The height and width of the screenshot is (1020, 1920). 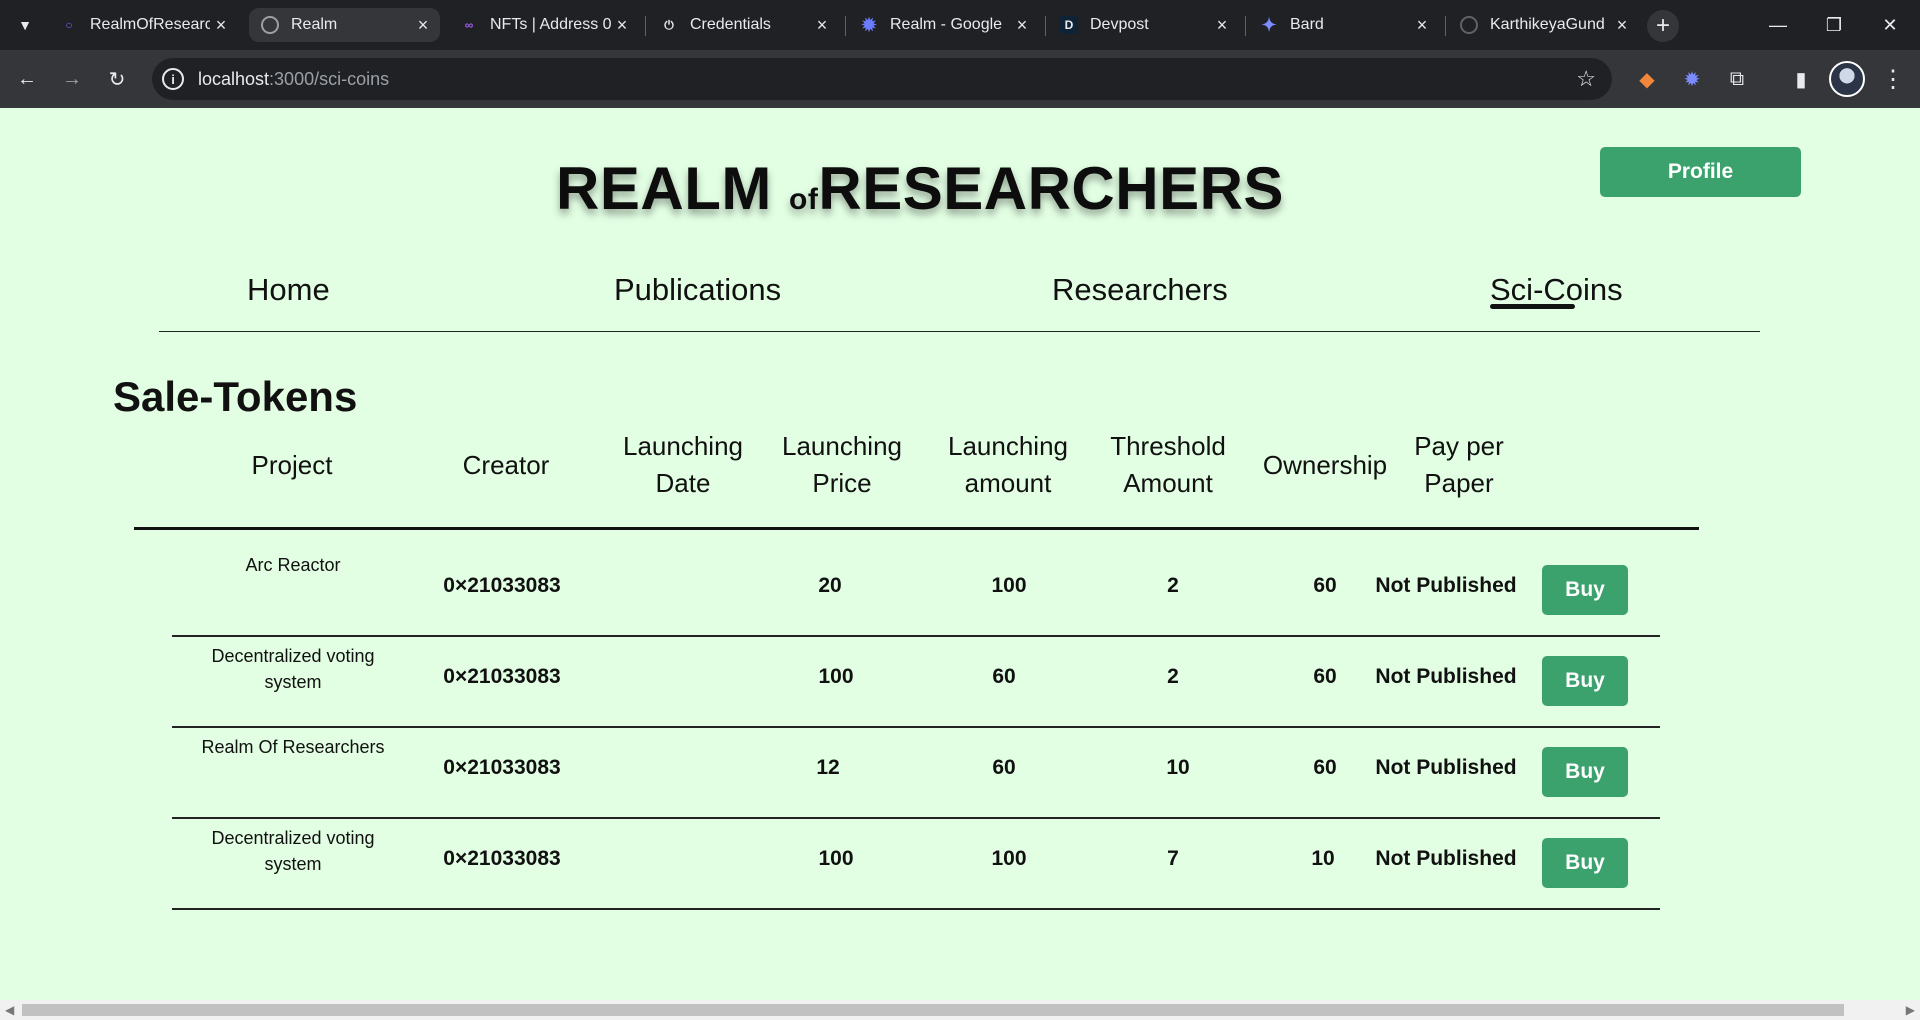 What do you see at coordinates (1663, 26) in the screenshot?
I see `new-tab-button: +` at bounding box center [1663, 26].